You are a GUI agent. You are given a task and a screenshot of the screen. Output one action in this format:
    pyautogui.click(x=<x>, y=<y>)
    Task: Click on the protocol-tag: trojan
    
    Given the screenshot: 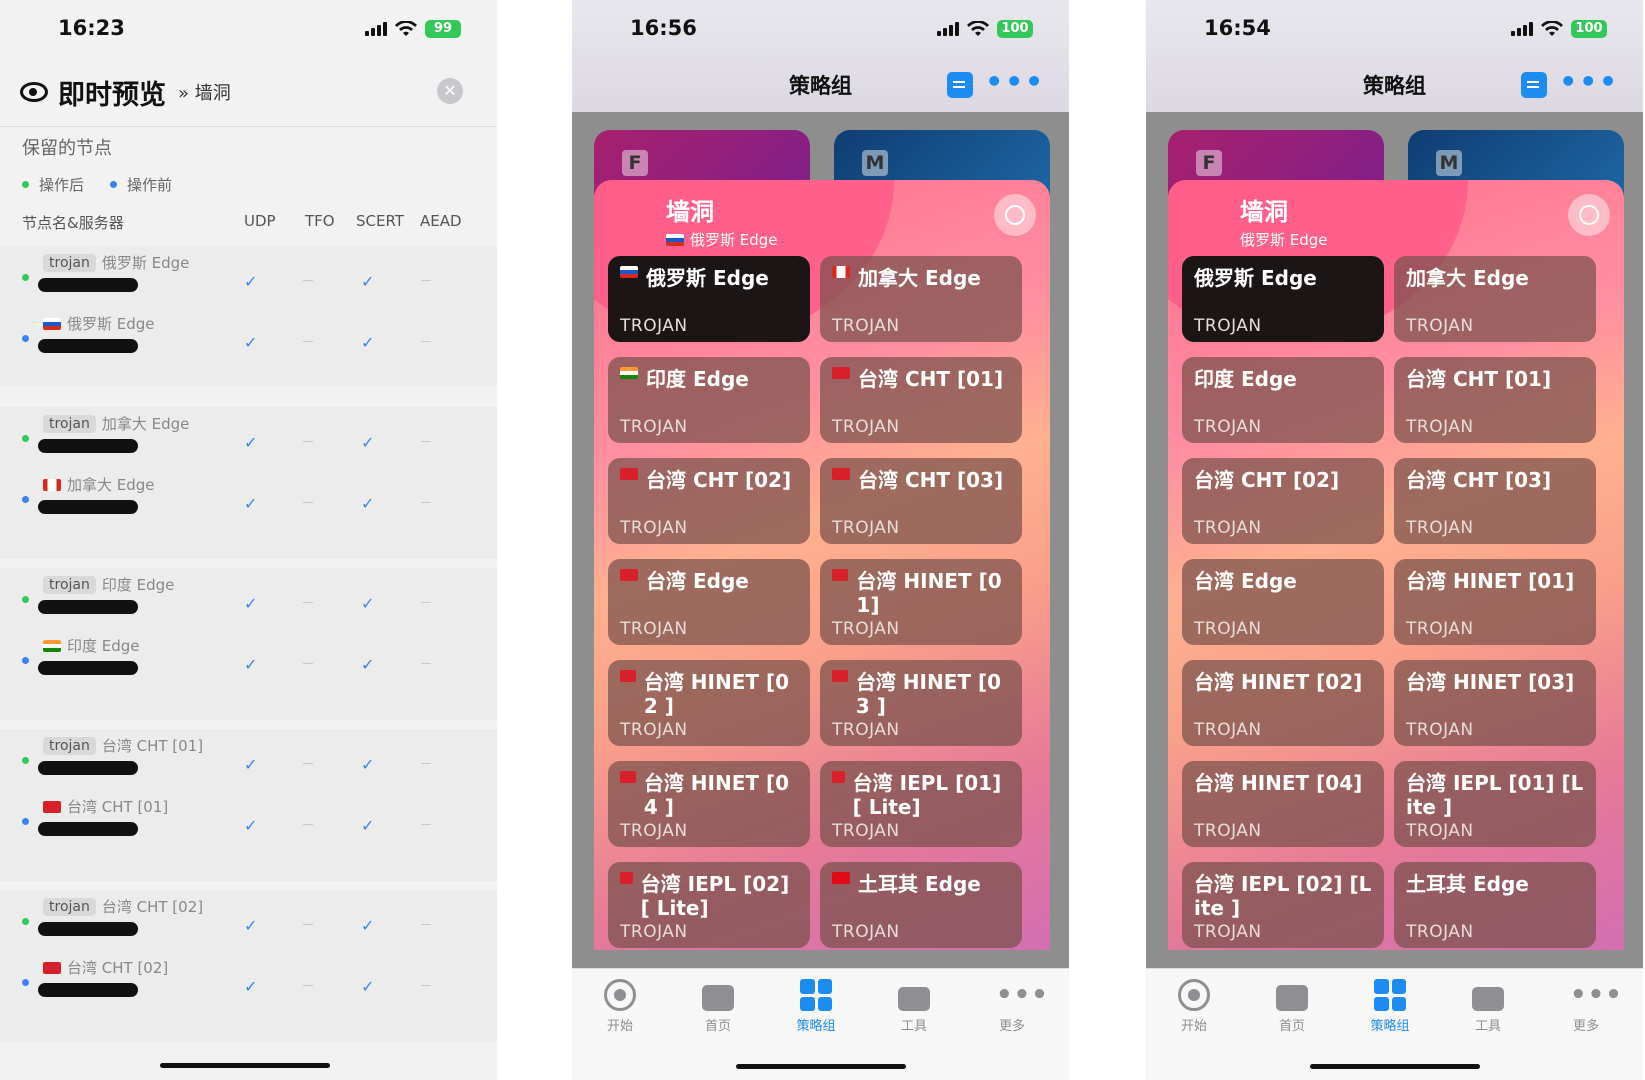 What is the action you would take?
    pyautogui.click(x=69, y=906)
    